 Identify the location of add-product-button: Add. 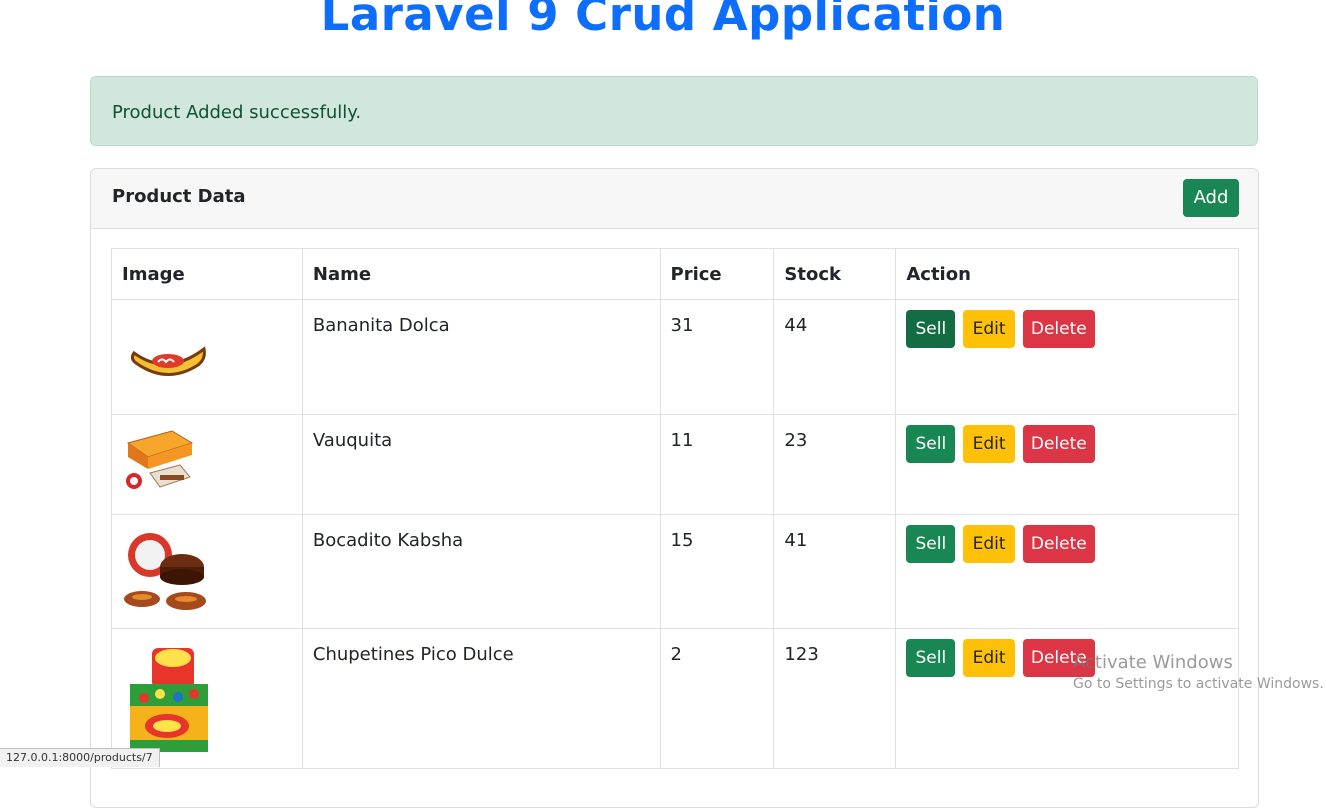
(1211, 198).